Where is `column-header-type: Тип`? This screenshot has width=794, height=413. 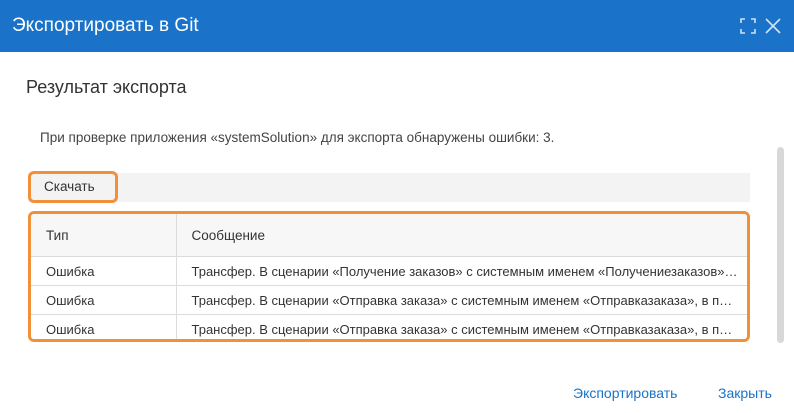 column-header-type: Тип is located at coordinates (104, 235).